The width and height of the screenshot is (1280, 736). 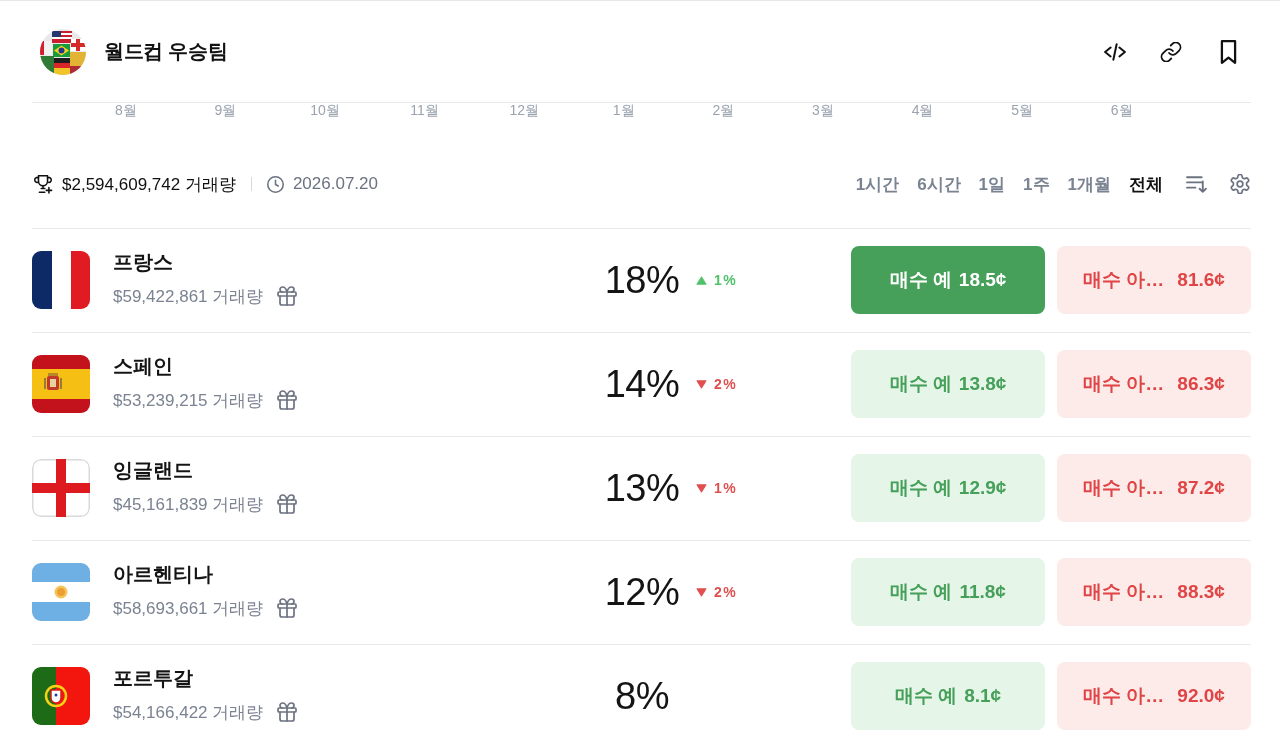 I want to click on probability-value: 14%, so click(x=642, y=384).